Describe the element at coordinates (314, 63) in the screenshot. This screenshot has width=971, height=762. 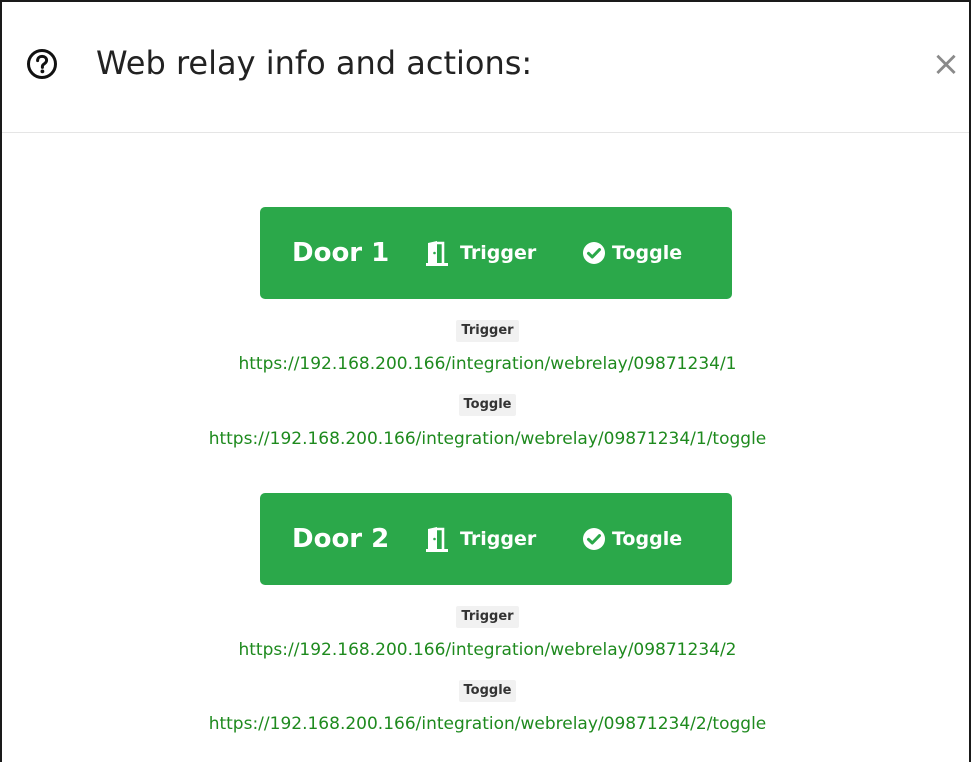
I see `modal-title: Web relay info and actions:` at that location.